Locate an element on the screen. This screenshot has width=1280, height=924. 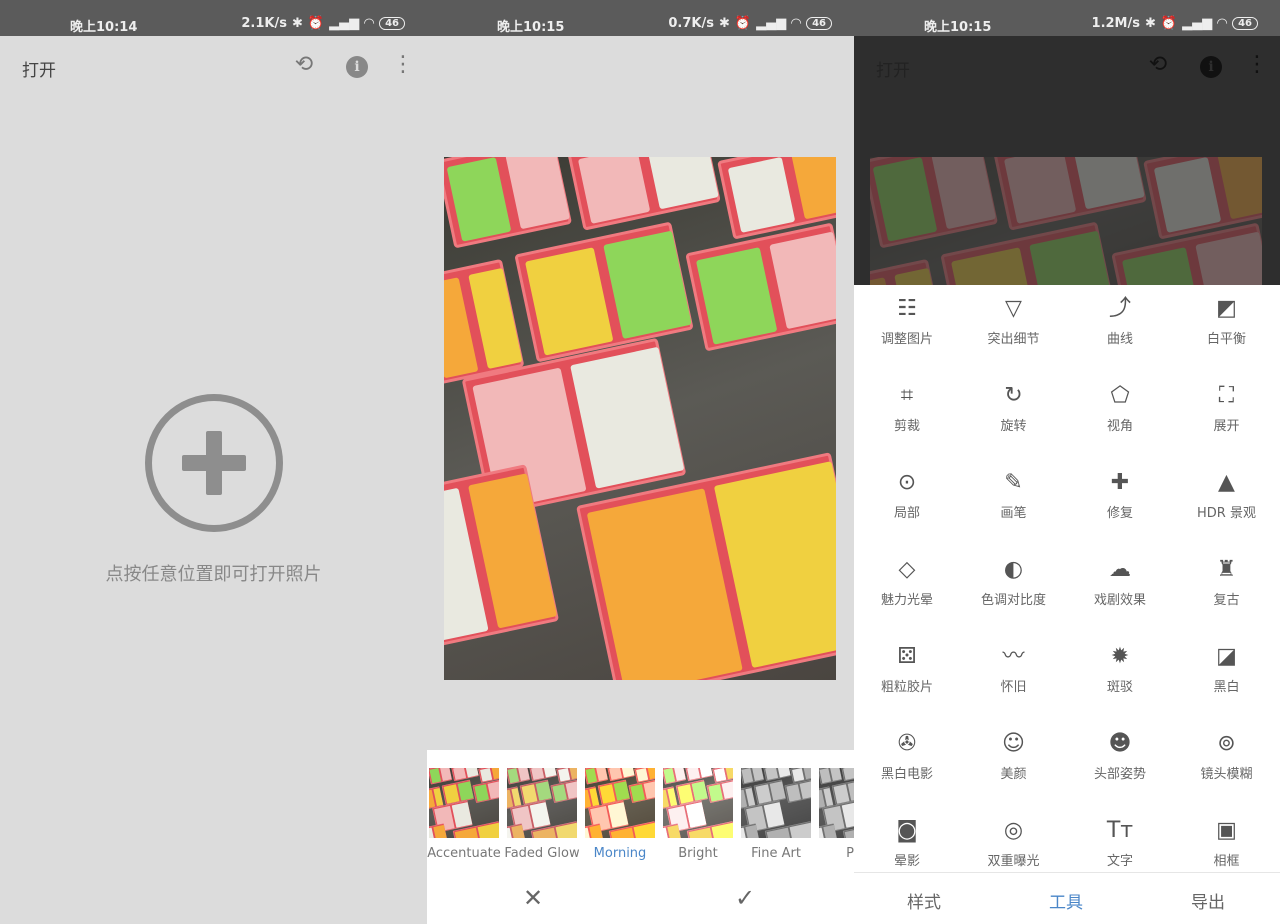
tool-label: 白平衡 is located at coordinates (1226, 339).